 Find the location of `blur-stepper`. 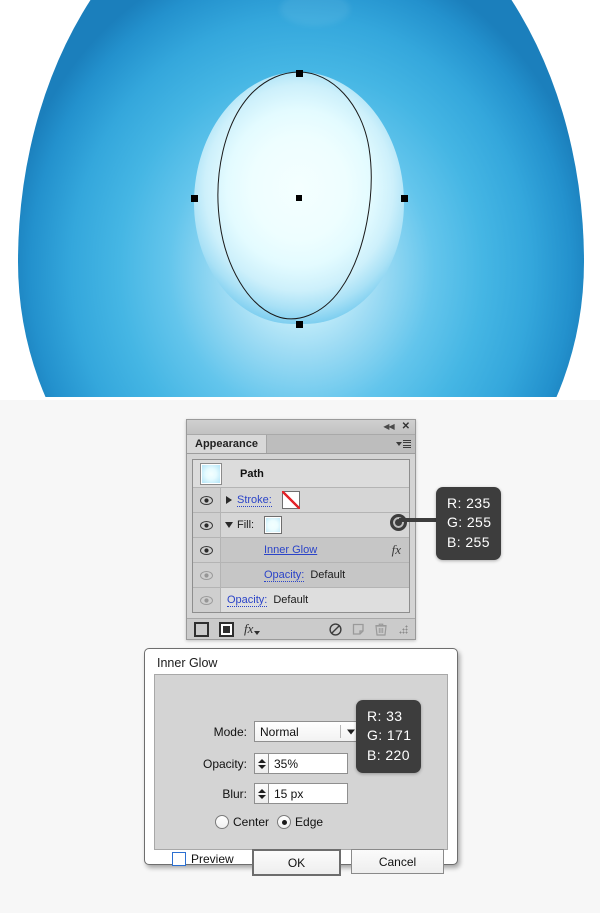

blur-stepper is located at coordinates (261, 793).